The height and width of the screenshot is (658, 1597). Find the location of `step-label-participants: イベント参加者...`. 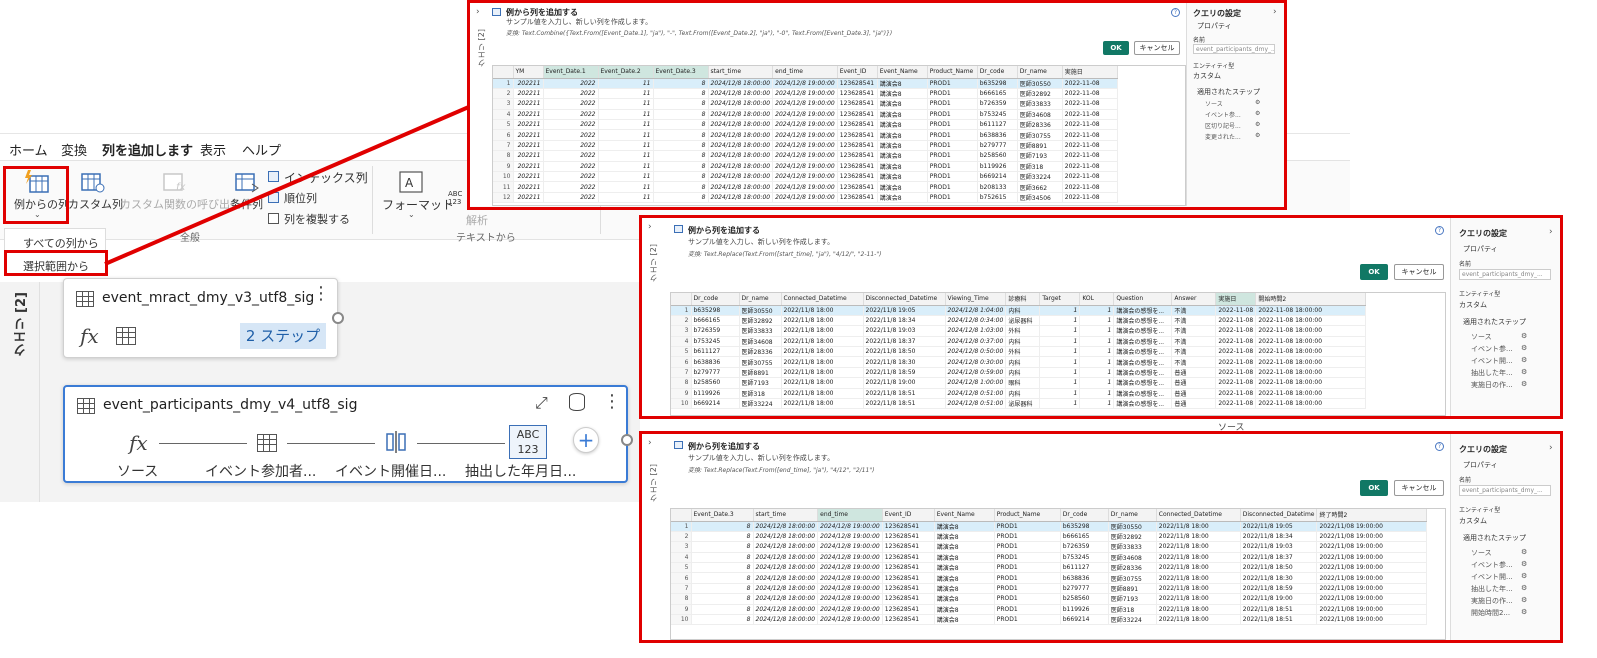

step-label-participants: イベント参加者... is located at coordinates (261, 472).